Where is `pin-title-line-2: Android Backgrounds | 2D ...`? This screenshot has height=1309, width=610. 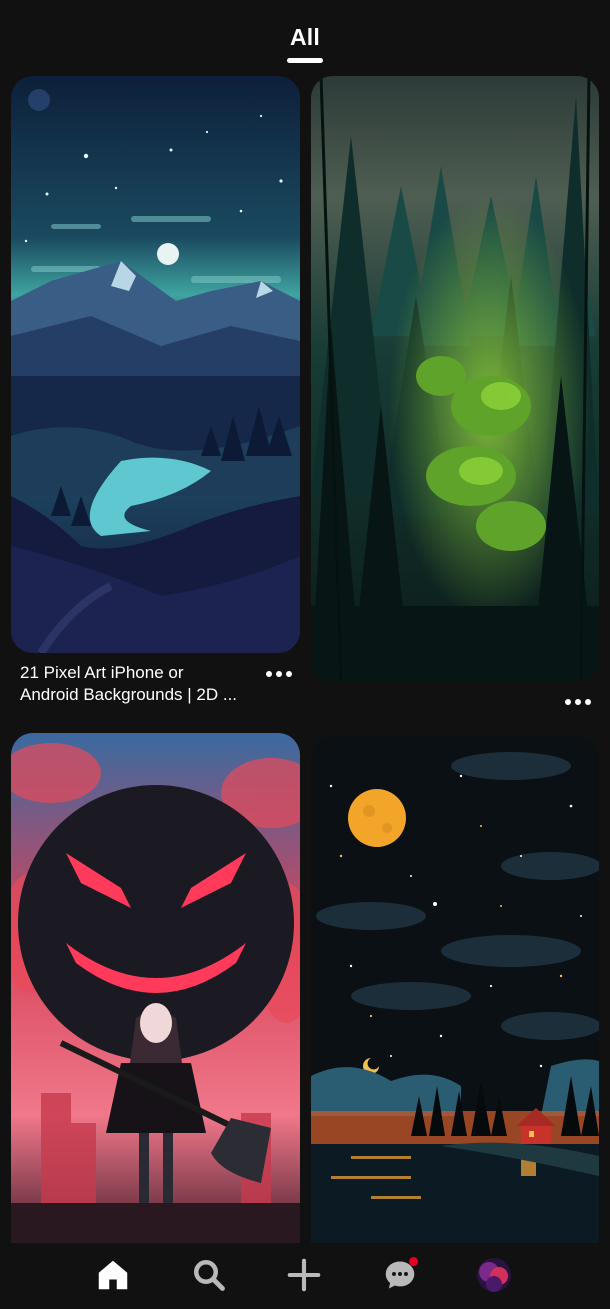 pin-title-line-2: Android Backgrounds | 2D ... is located at coordinates (129, 694).